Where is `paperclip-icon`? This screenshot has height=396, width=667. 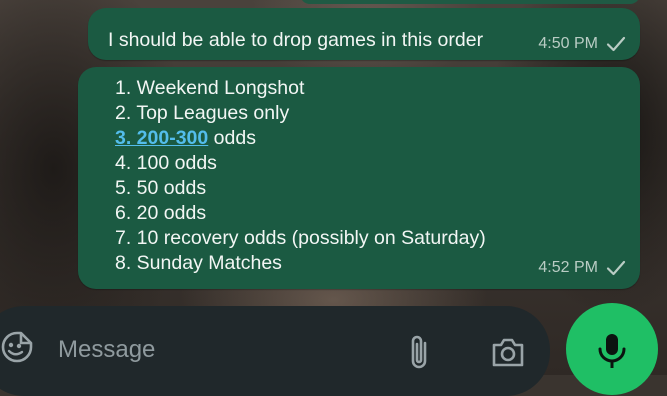
paperclip-icon is located at coordinates (419, 352).